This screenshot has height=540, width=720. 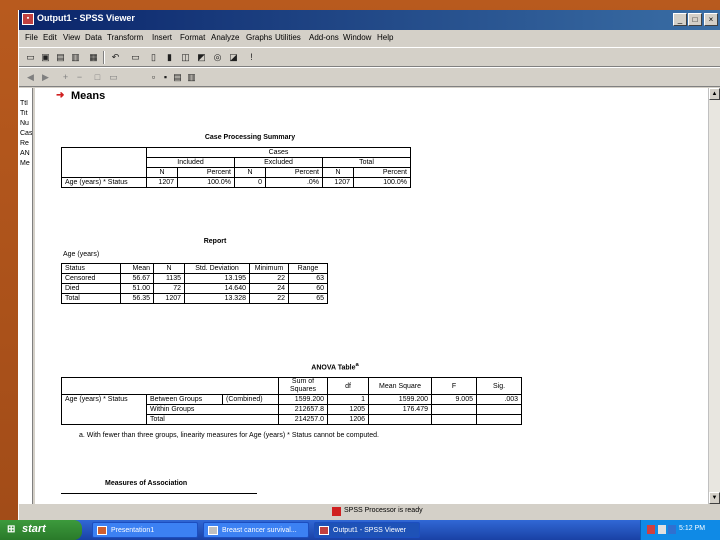 What do you see at coordinates (104, 57) in the screenshot?
I see `toolbar-separator` at bounding box center [104, 57].